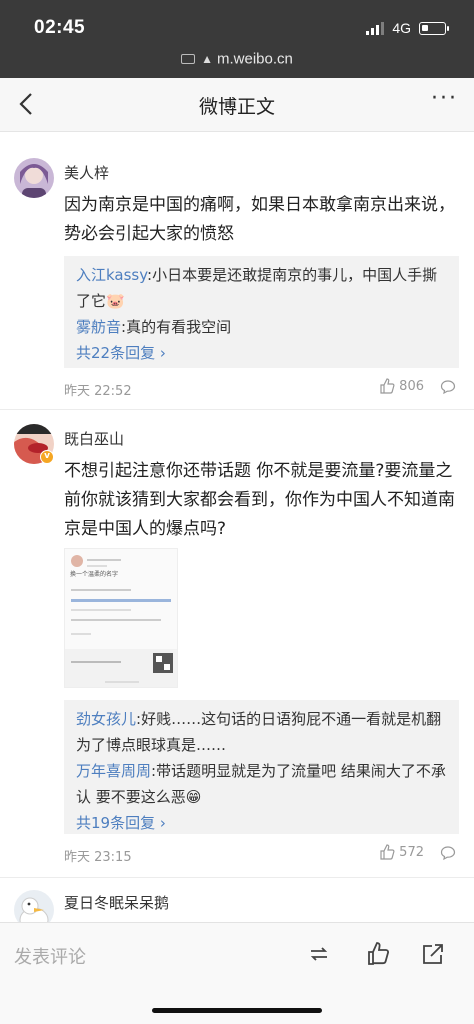 This screenshot has height=1024, width=474. Describe the element at coordinates (261, 353) in the screenshot. I see `reply-count-link: 共22条回复 ›` at that location.